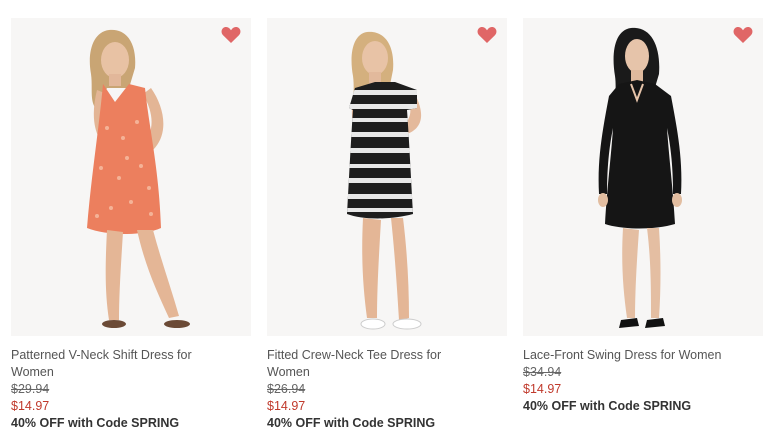  Describe the element at coordinates (286, 389) in the screenshot. I see `original-price: $26.94` at that location.